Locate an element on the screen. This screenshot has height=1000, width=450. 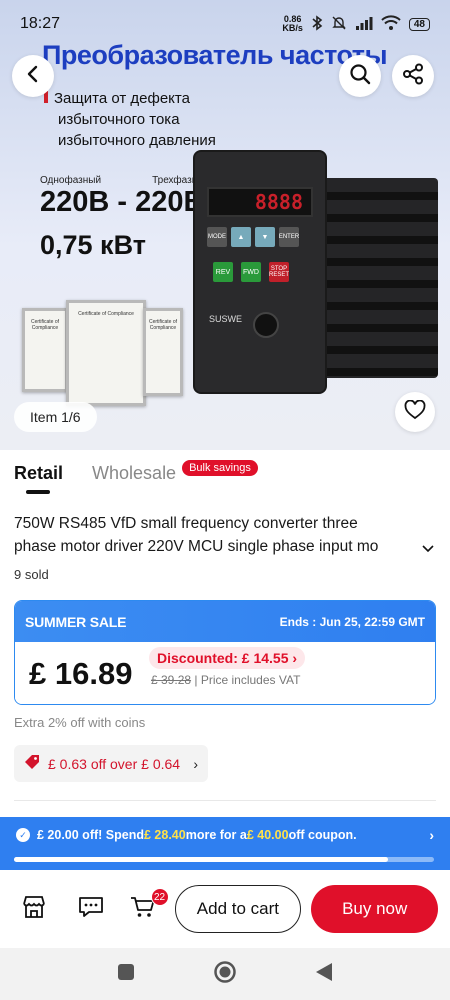
sale-end-time: Ends : Jun 25, 22:59 GMT is located at coordinates (352, 621).